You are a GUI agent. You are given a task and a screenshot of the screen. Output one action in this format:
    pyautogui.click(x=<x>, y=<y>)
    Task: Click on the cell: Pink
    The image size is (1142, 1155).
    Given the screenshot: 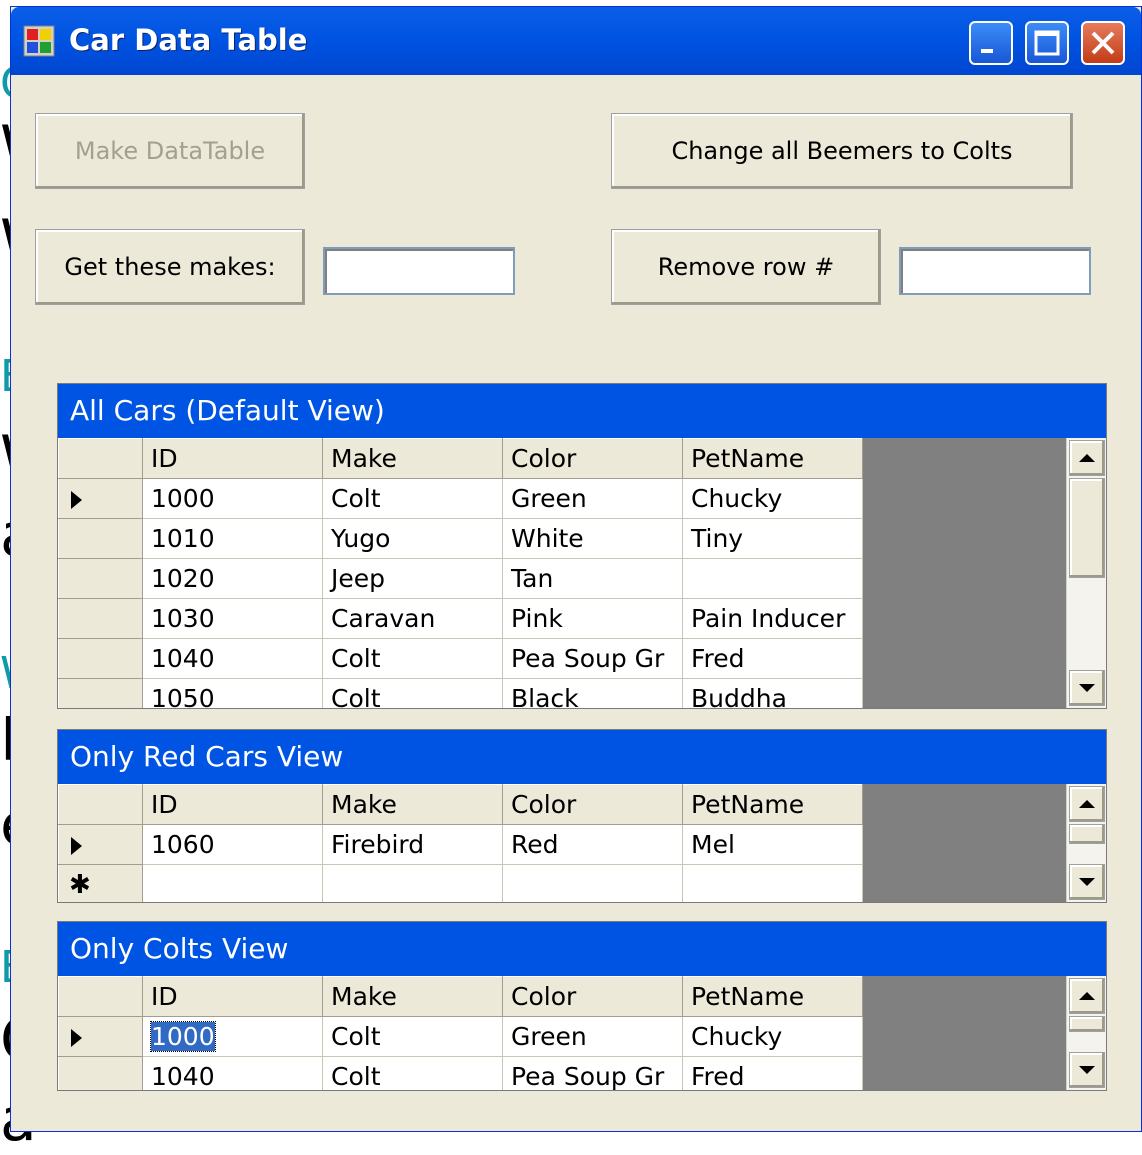 What is the action you would take?
    pyautogui.click(x=592, y=618)
    